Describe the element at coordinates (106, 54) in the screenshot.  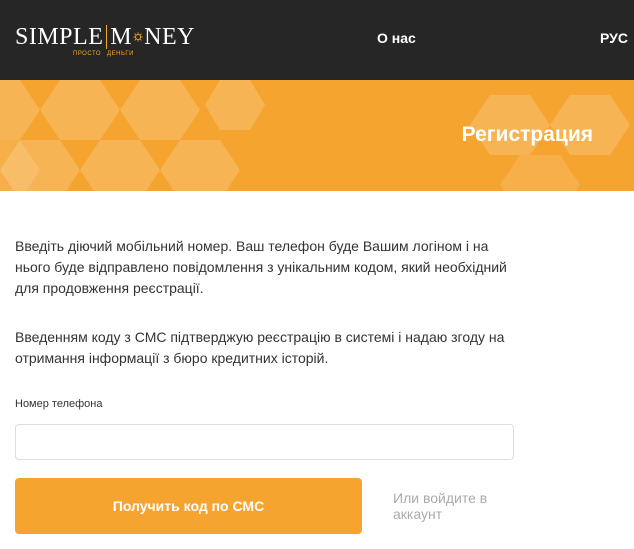
I see `logo-tagline: ПРОСТО ДЕНЬГИ` at that location.